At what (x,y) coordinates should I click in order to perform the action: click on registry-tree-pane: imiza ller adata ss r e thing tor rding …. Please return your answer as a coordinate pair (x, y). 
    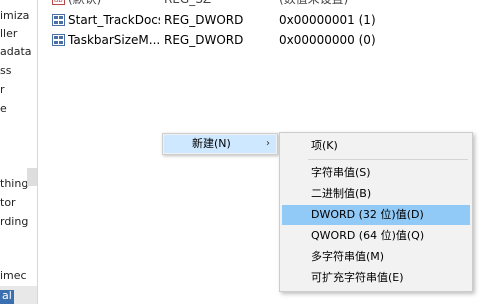
    Looking at the image, I should click on (19, 152).